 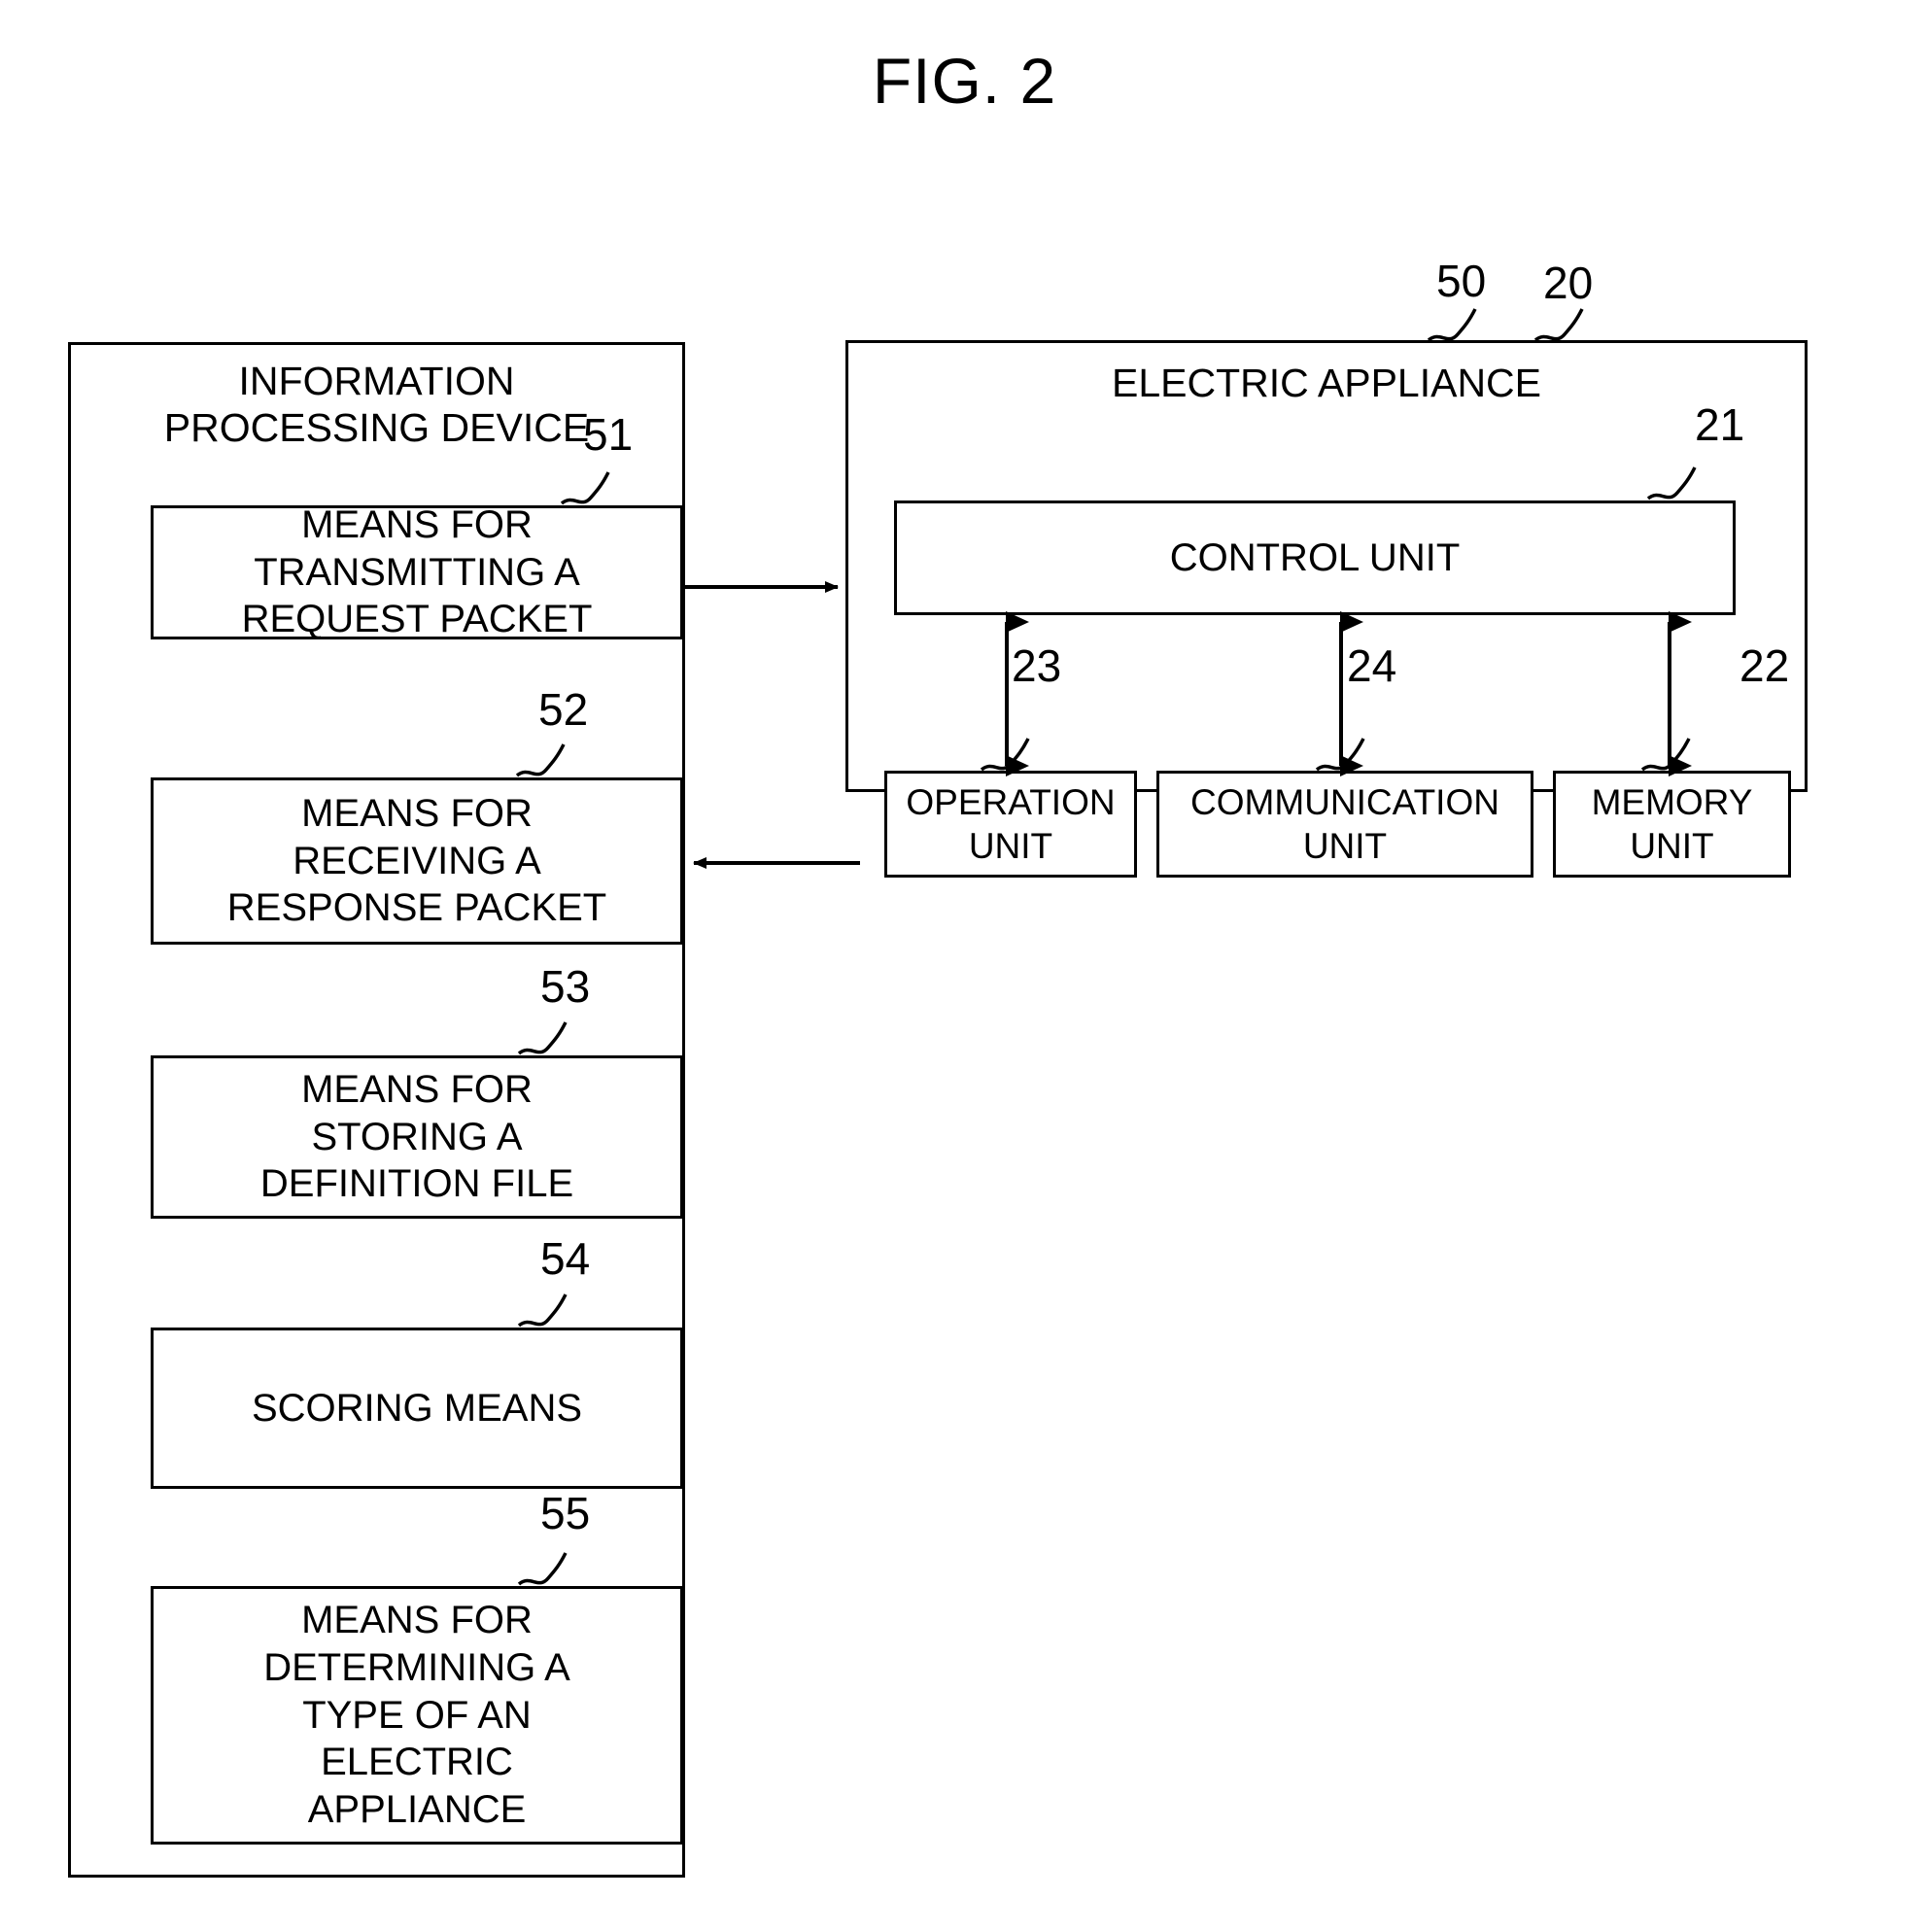 I want to click on box-54-label: SCORING MEANS, so click(x=417, y=1408).